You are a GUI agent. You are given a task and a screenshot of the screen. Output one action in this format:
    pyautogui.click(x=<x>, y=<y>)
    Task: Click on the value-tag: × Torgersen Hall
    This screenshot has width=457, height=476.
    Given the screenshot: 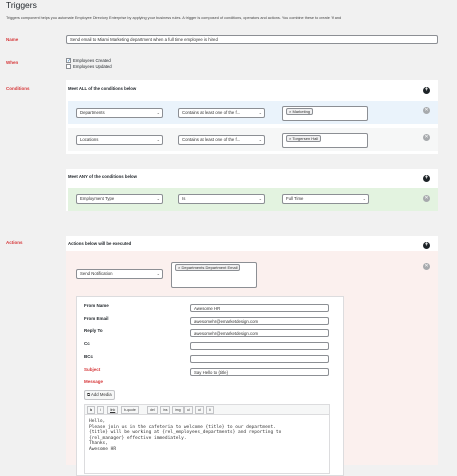 What is the action you would take?
    pyautogui.click(x=304, y=138)
    